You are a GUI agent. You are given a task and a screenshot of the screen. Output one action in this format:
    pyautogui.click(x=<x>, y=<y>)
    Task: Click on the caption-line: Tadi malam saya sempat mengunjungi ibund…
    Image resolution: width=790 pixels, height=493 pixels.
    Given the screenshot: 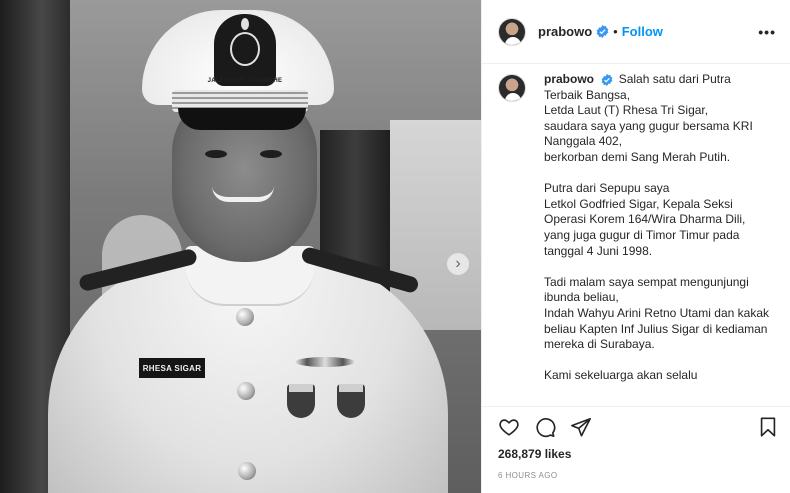 What is the action you would take?
    pyautogui.click(x=646, y=289)
    